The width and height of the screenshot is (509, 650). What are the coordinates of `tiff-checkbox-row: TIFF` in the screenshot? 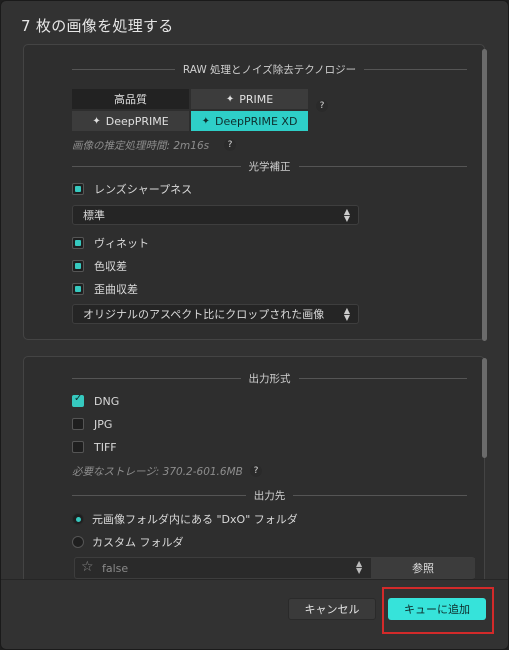 It's located at (94, 447).